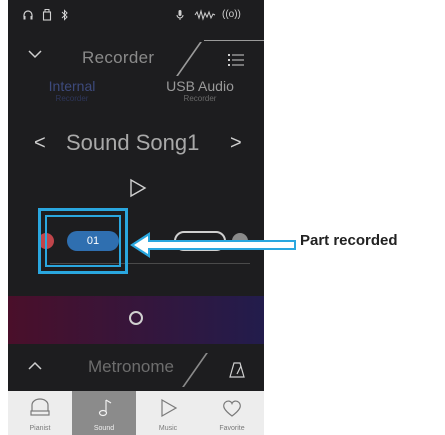 The width and height of the screenshot is (445, 435). What do you see at coordinates (35, 55) in the screenshot?
I see `chevron-down-icon` at bounding box center [35, 55].